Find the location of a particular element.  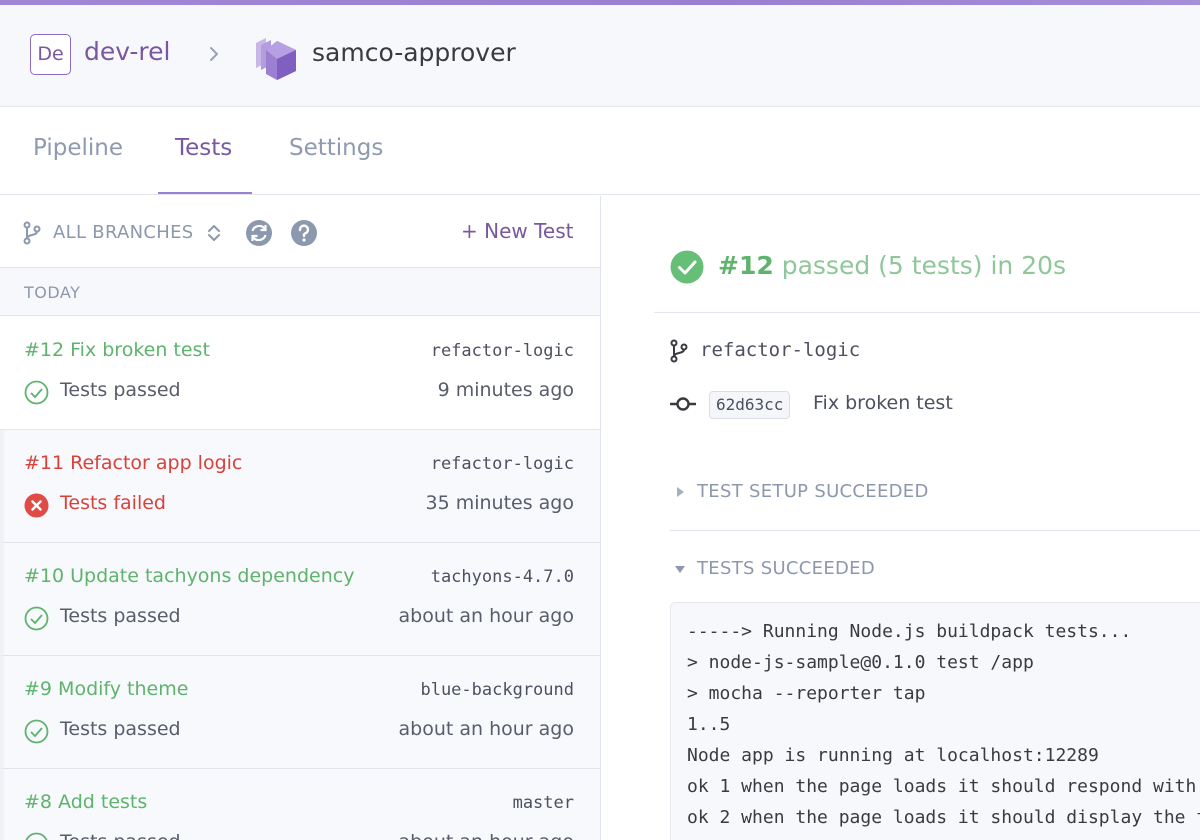

commit-icon is located at coordinates (683, 404).